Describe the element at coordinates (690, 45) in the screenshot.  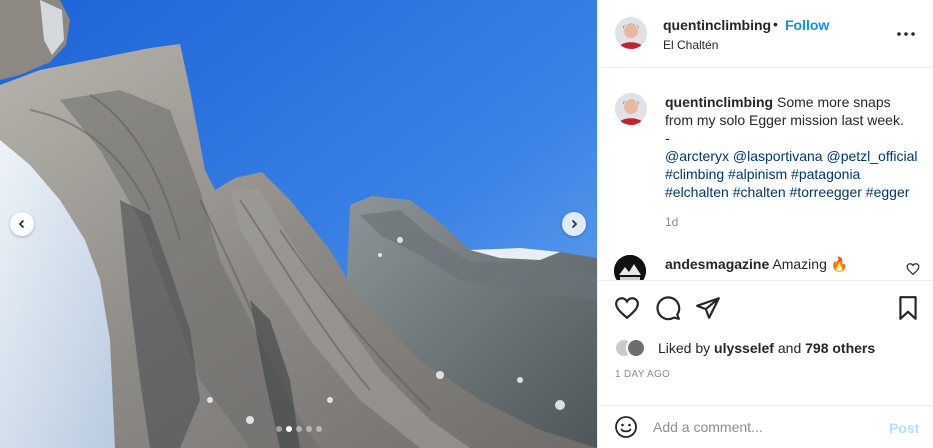
I see `post-location: El Chaltén` at that location.